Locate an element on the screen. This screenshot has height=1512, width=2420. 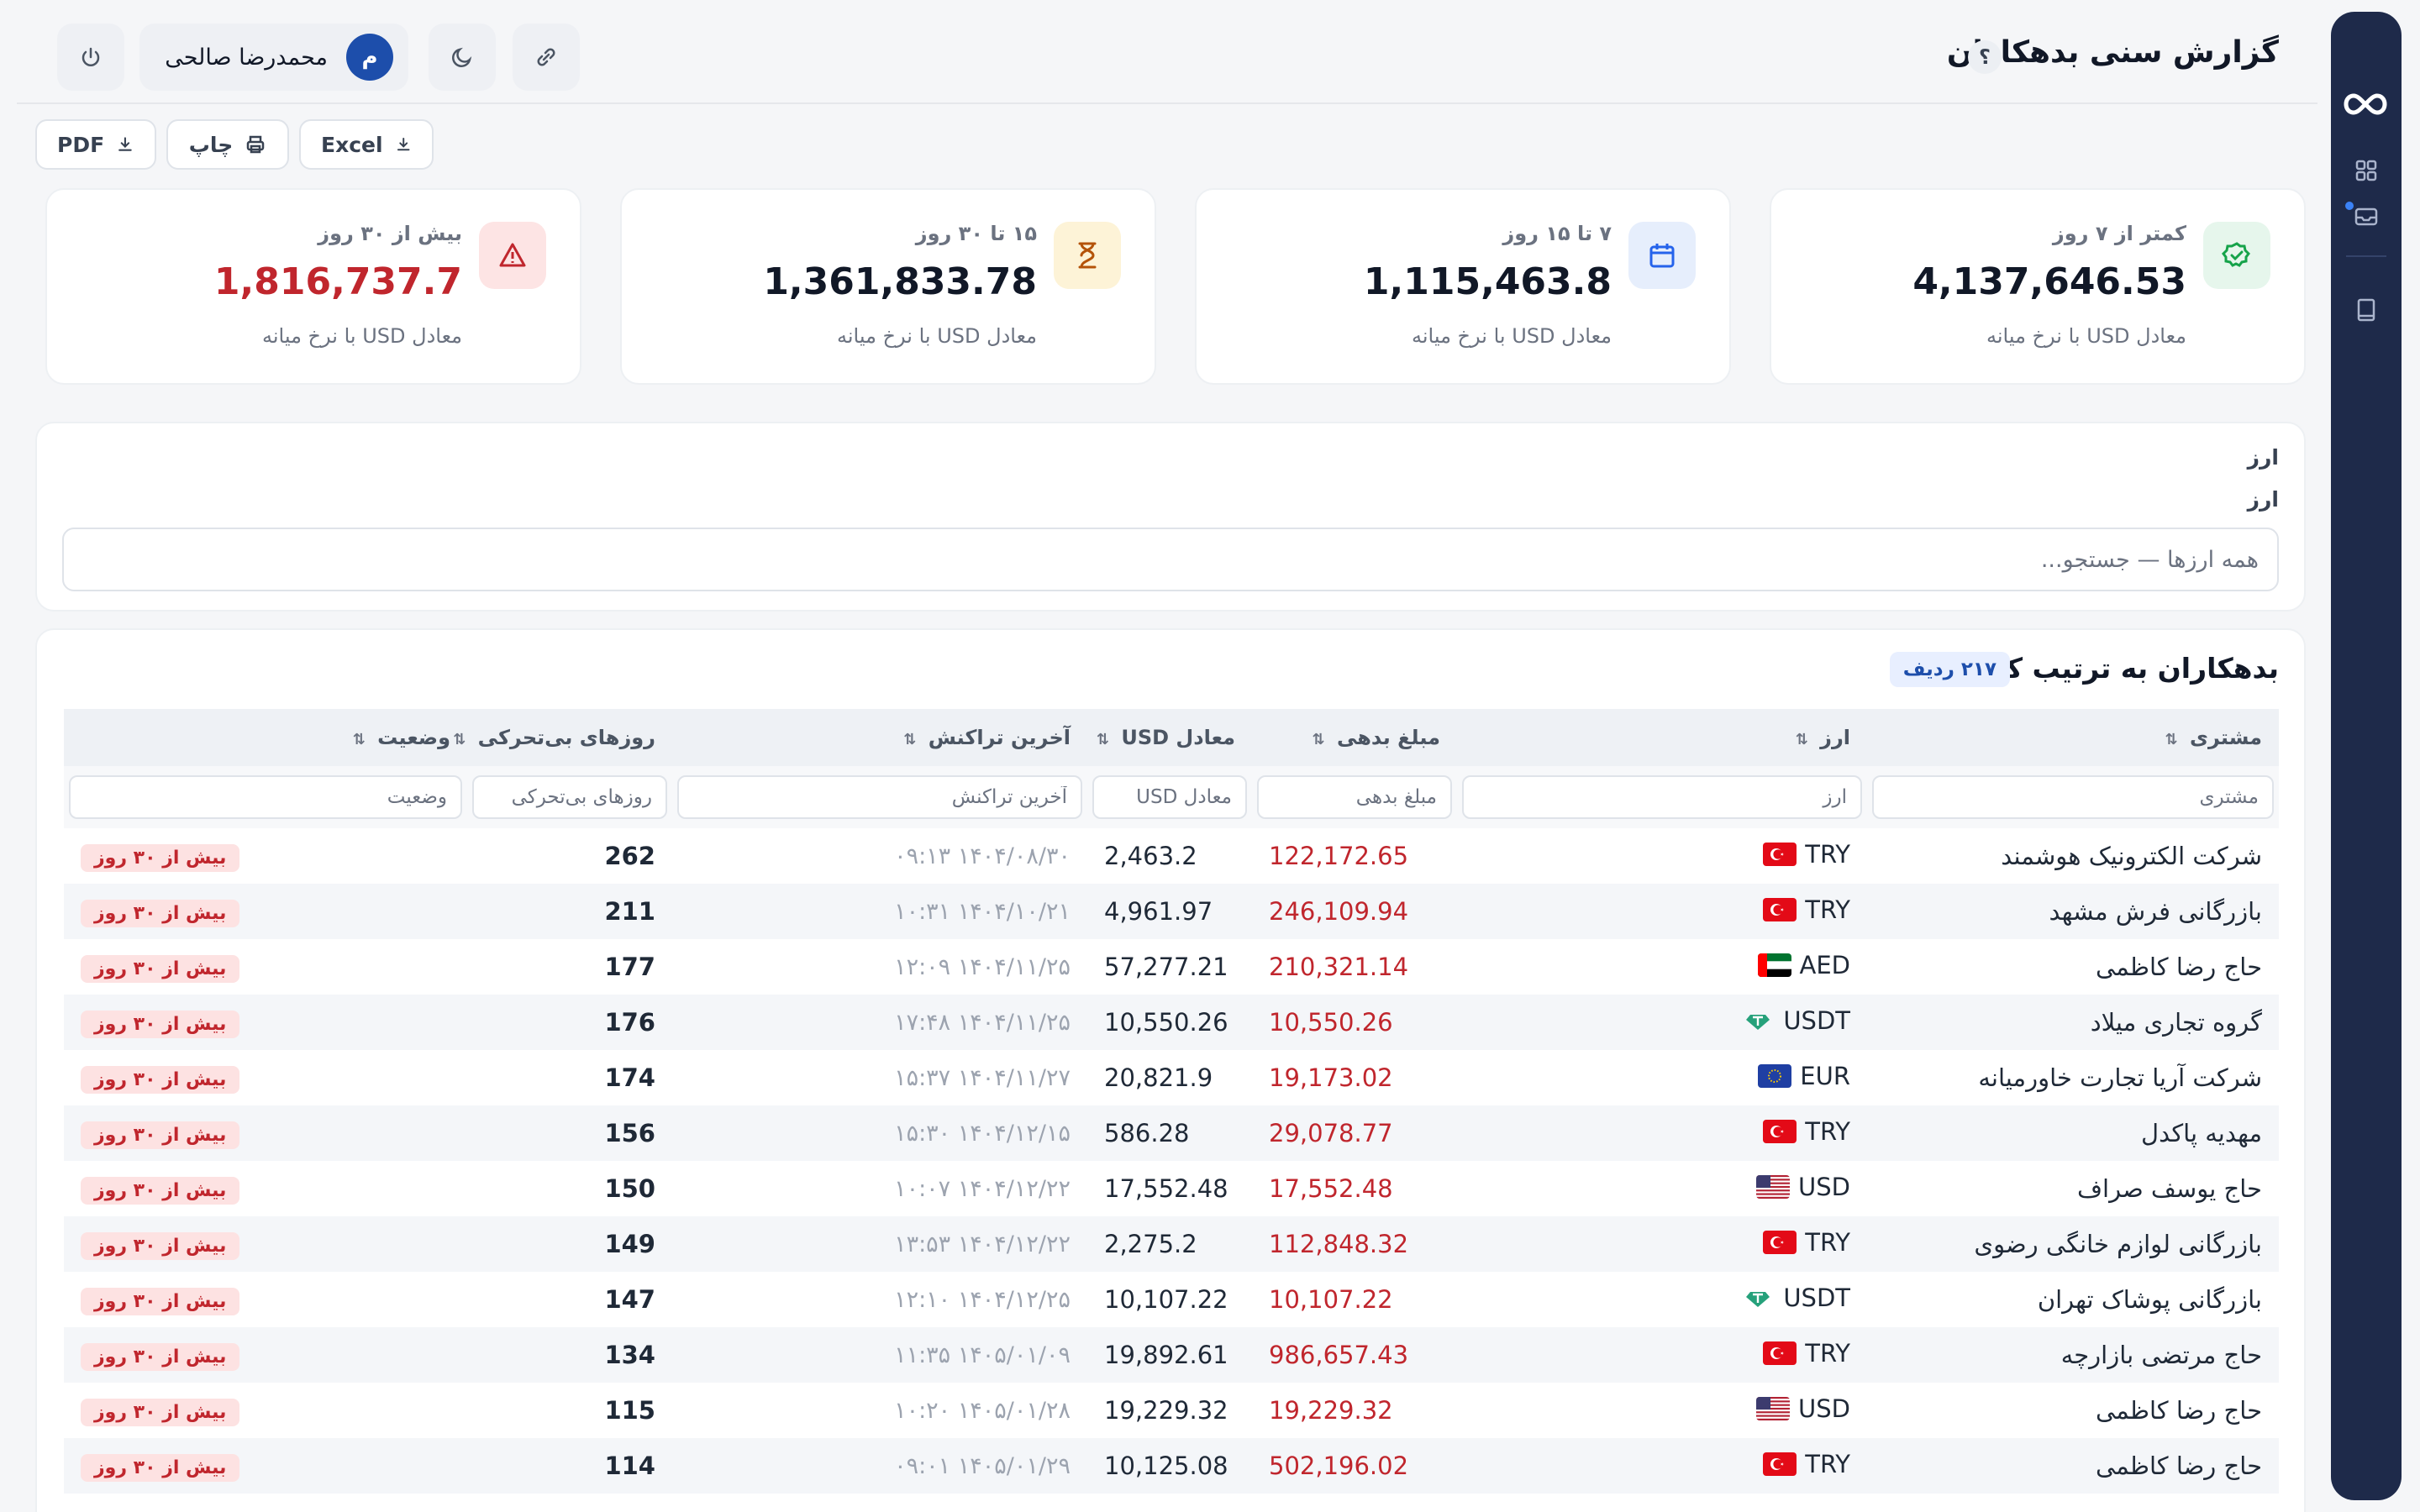
top-header: گزارش سنی بدهکاران ؟ م محمدرضا صالحی is located at coordinates (1167, 52).